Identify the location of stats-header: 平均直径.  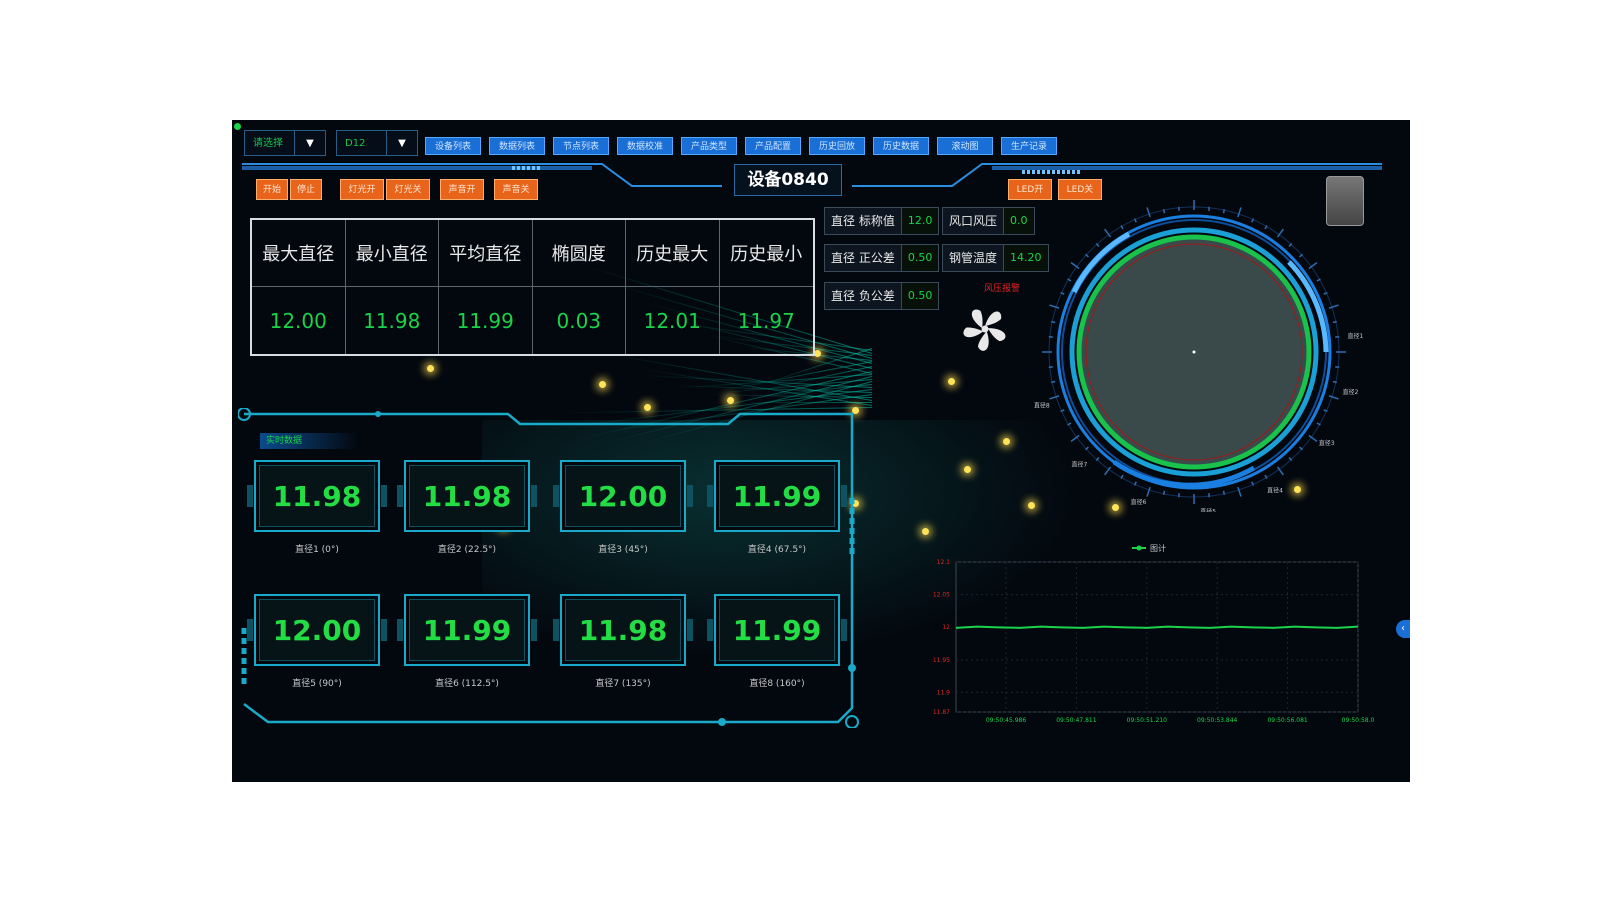
(486, 253).